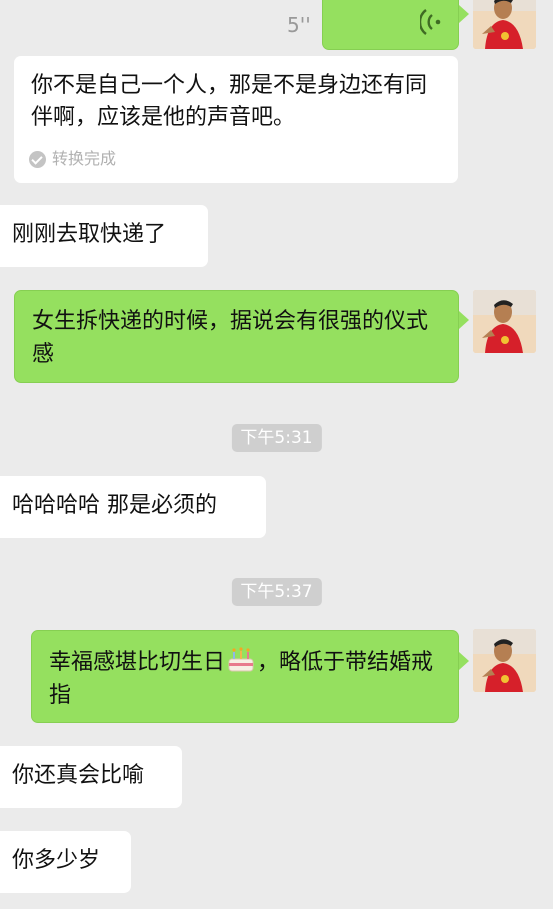 Image resolution: width=553 pixels, height=909 pixels. I want to click on incoming-message: 你多少岁, so click(65, 862).